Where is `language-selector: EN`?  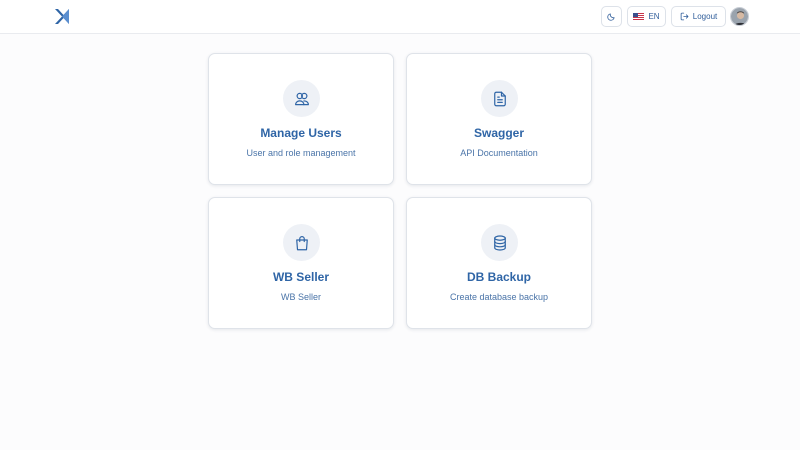 language-selector: EN is located at coordinates (646, 16).